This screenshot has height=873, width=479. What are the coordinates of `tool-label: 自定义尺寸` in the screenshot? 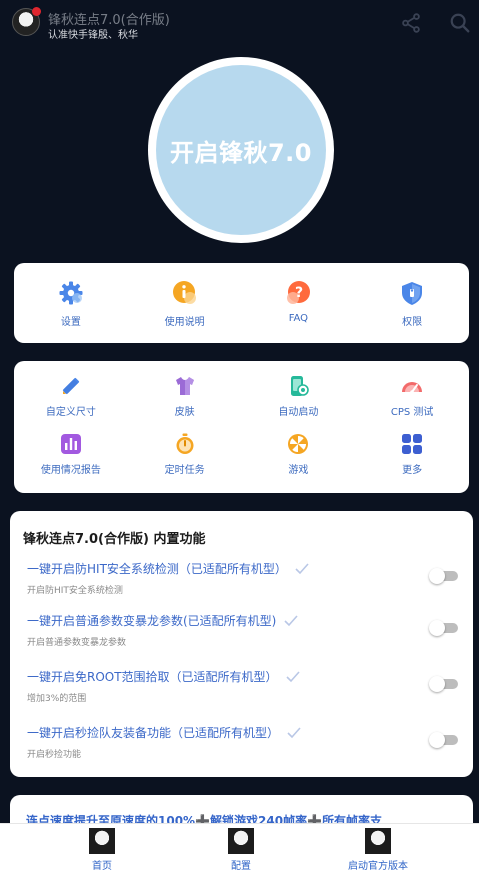 It's located at (70, 412).